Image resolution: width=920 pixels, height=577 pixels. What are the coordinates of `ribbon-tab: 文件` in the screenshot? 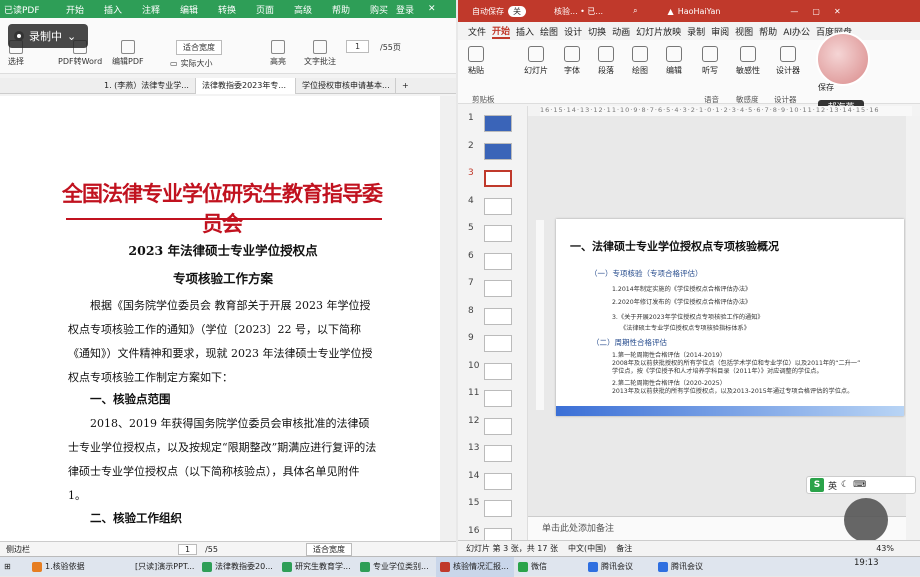 It's located at (477, 31).